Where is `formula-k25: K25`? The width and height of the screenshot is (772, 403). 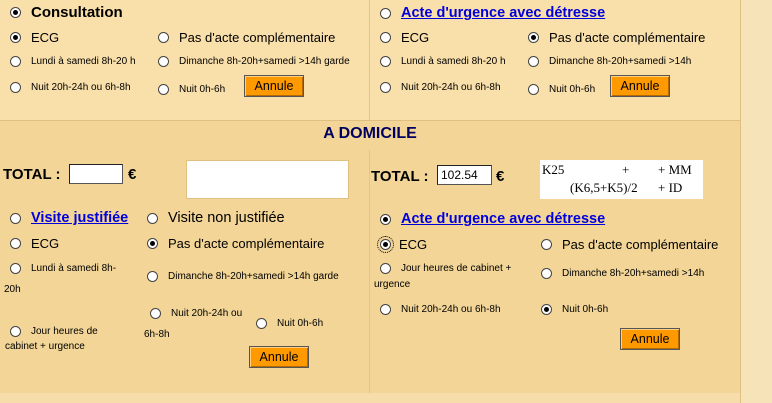 formula-k25: K25 is located at coordinates (553, 169).